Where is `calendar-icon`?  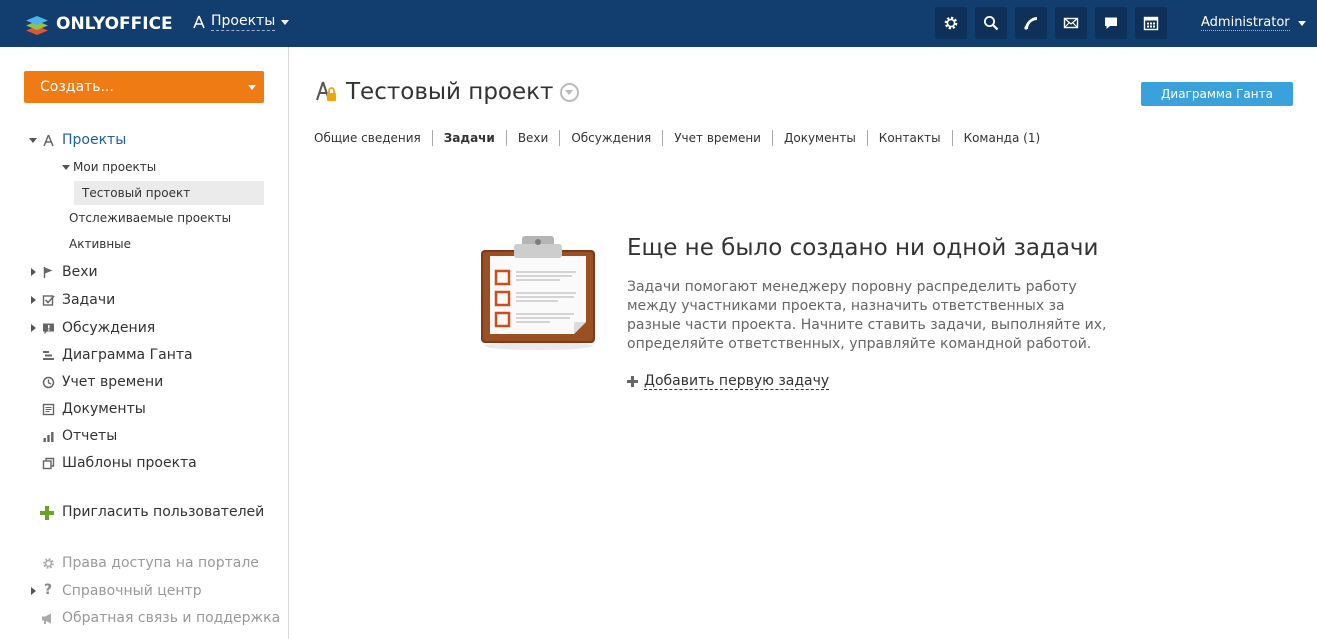
calendar-icon is located at coordinates (1151, 23).